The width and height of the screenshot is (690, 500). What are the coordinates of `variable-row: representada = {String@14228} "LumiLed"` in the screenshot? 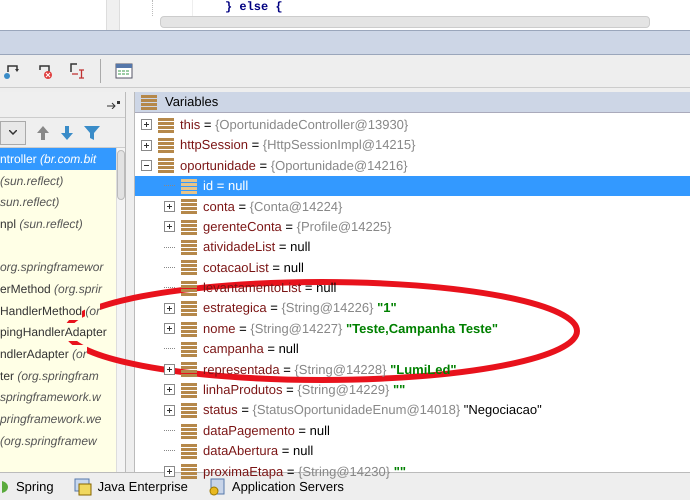 It's located at (412, 369).